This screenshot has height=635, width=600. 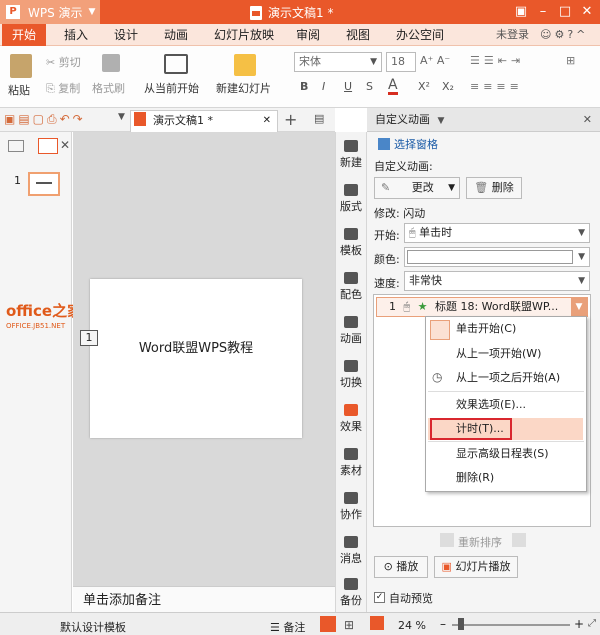 I want to click on font-name-select: 宋体 ▼, so click(x=338, y=62).